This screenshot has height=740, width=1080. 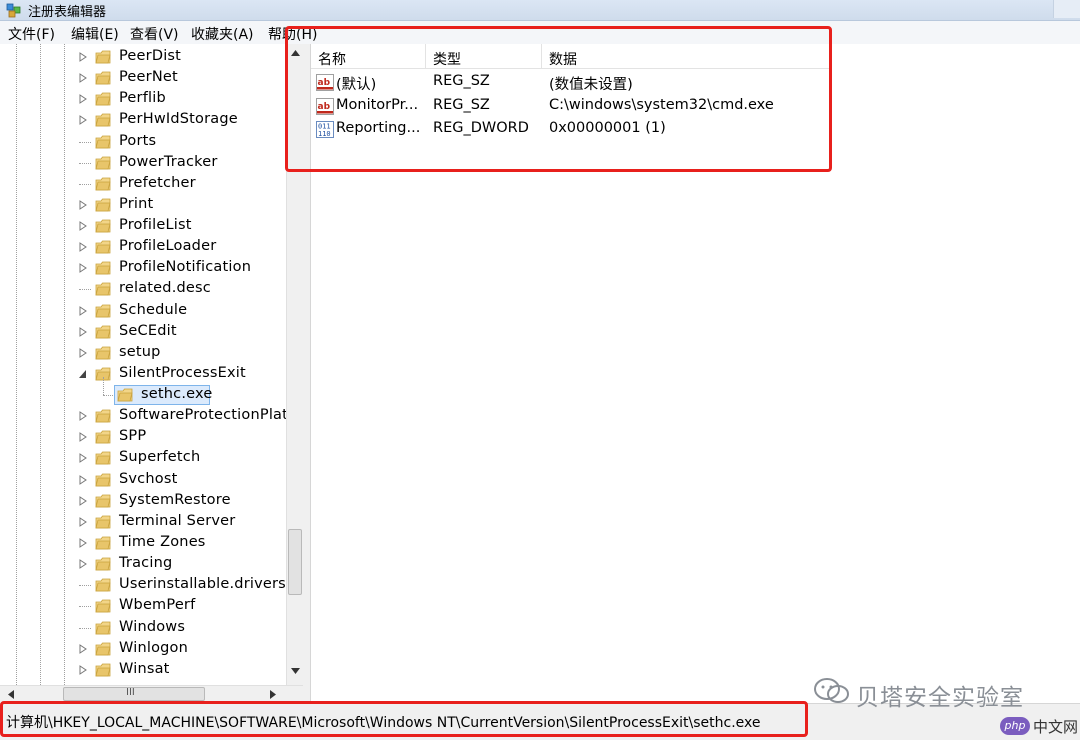 What do you see at coordinates (143, 374) in the screenshot?
I see `tree-item: SilentProcessExit` at bounding box center [143, 374].